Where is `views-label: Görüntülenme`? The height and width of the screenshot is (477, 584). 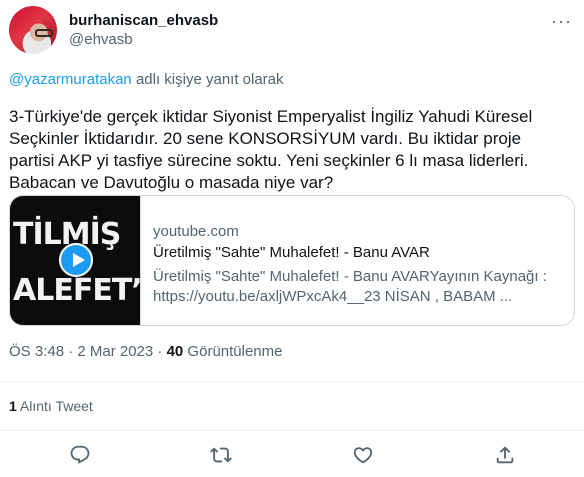
views-label: Görüntülenme is located at coordinates (233, 351).